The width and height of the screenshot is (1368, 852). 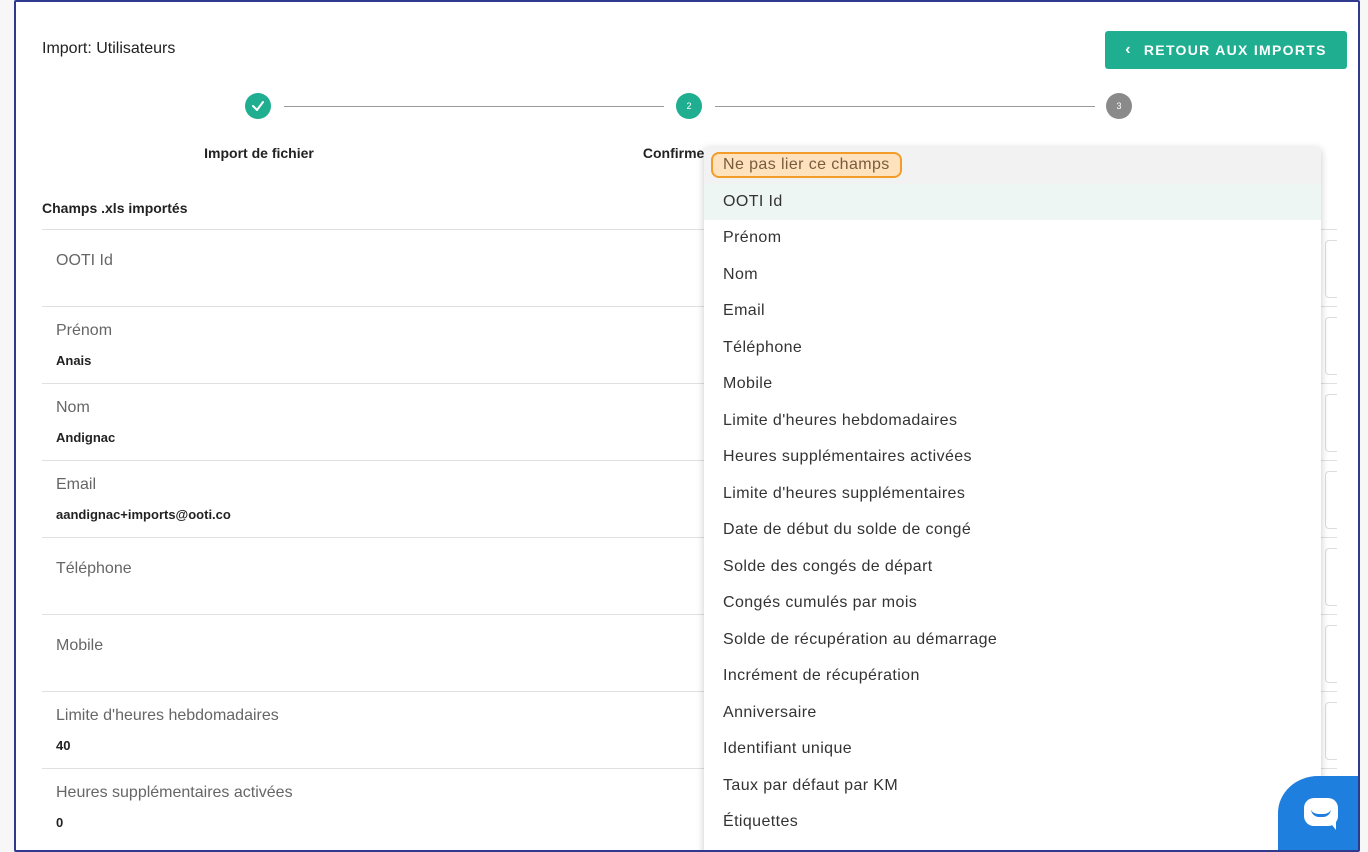 What do you see at coordinates (1012, 530) in the screenshot?
I see `dropdown-option: Date de début du solde de congé` at bounding box center [1012, 530].